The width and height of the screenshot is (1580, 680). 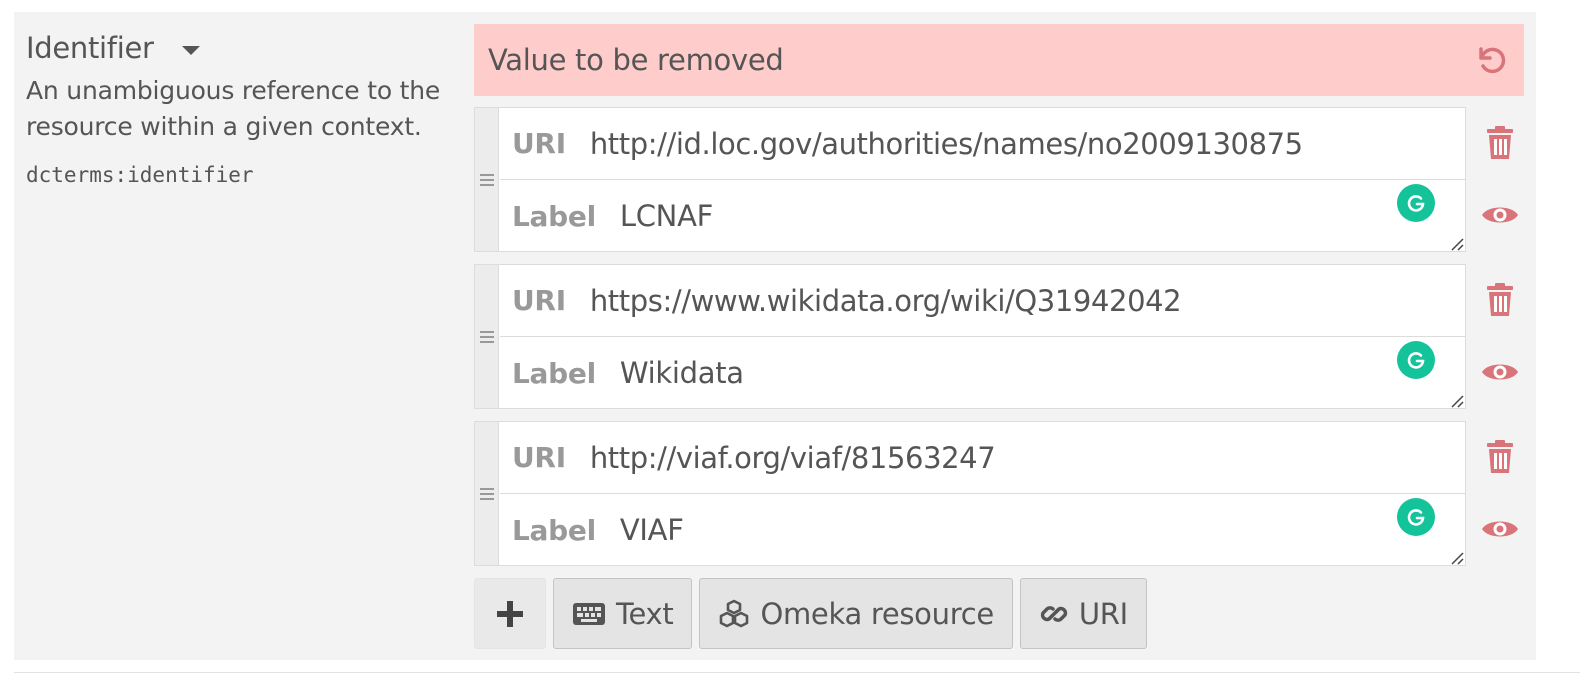 I want to click on undo-icon, so click(x=1490, y=60).